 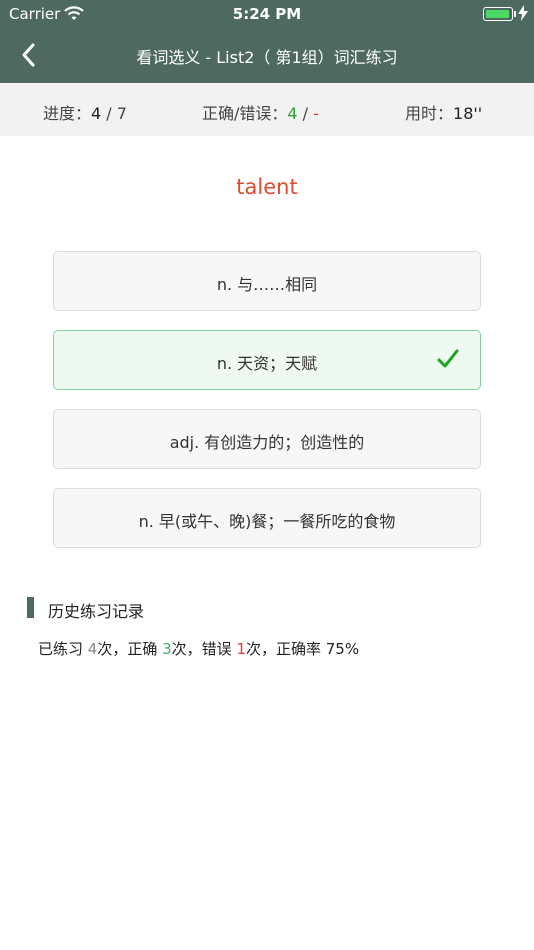 What do you see at coordinates (245, 113) in the screenshot?
I see `accuracy-label: 正确/错误：` at bounding box center [245, 113].